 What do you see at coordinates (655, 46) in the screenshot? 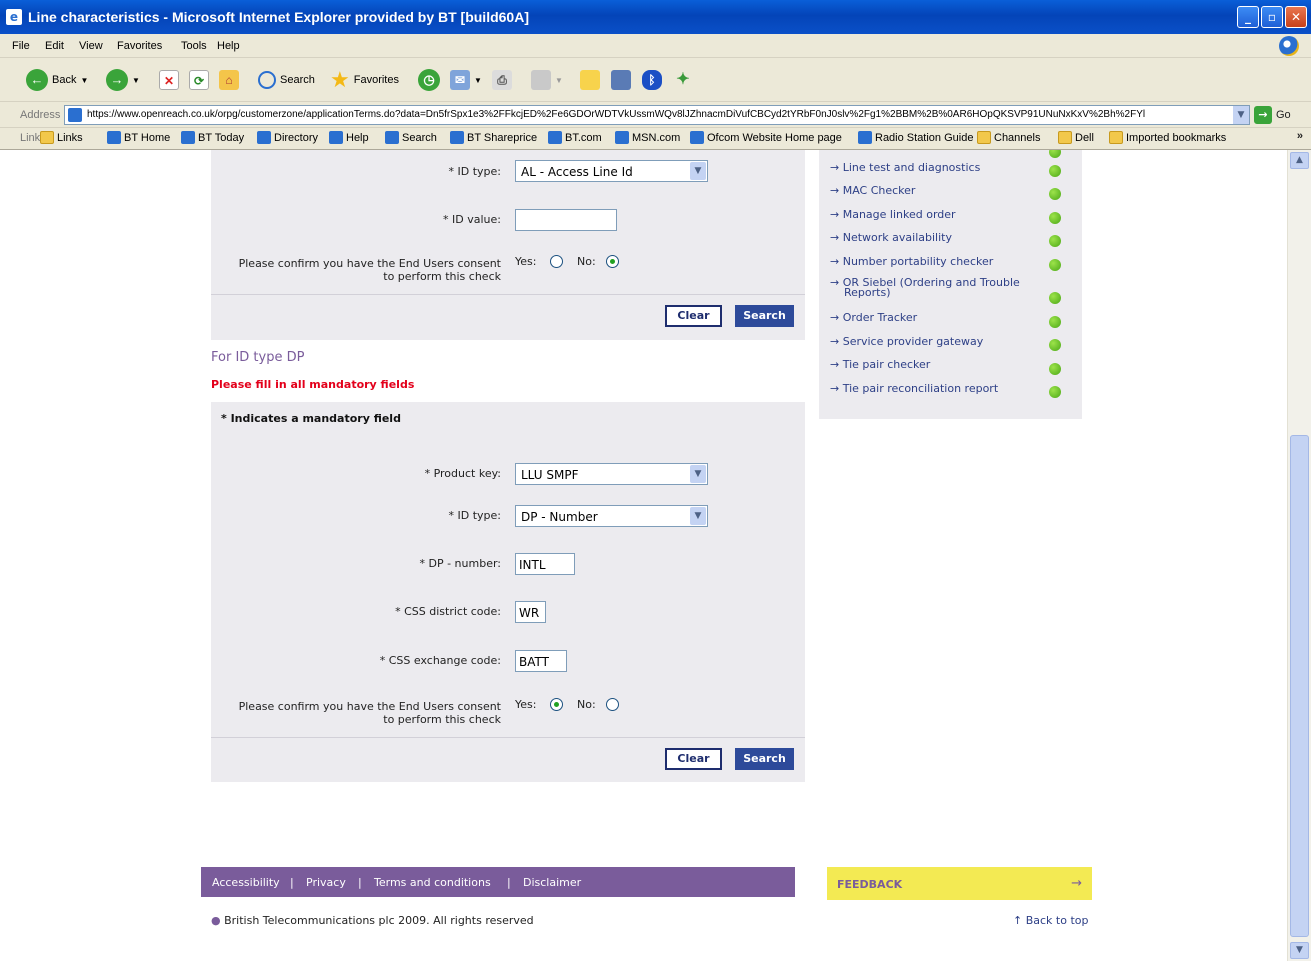
I see `menu-bar: File Edit View Favorites Tools Help` at bounding box center [655, 46].